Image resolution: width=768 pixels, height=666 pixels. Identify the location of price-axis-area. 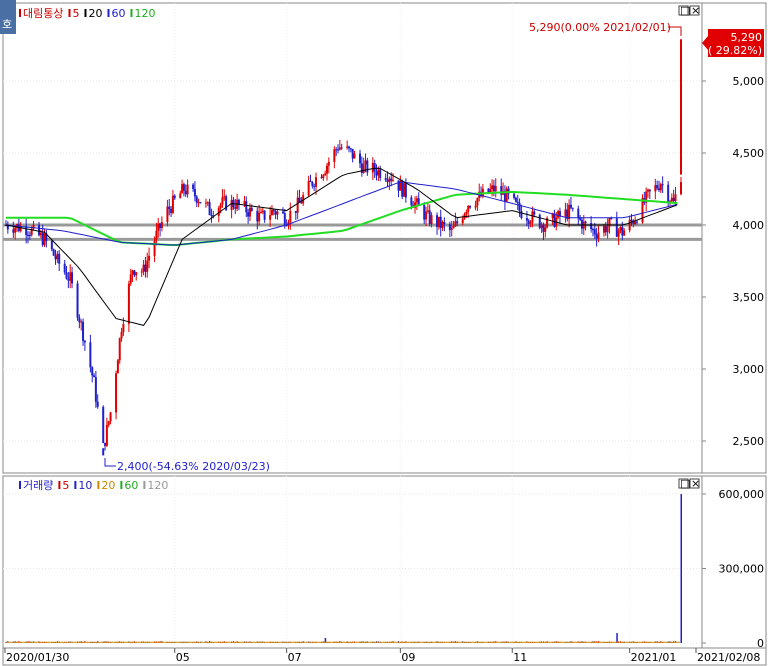
(734, 238).